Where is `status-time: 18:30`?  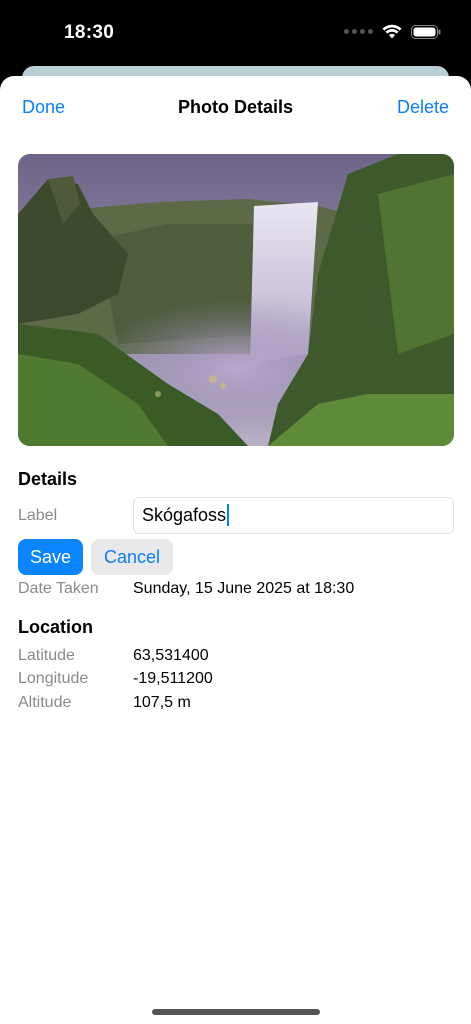
status-time: 18:30 is located at coordinates (89, 32).